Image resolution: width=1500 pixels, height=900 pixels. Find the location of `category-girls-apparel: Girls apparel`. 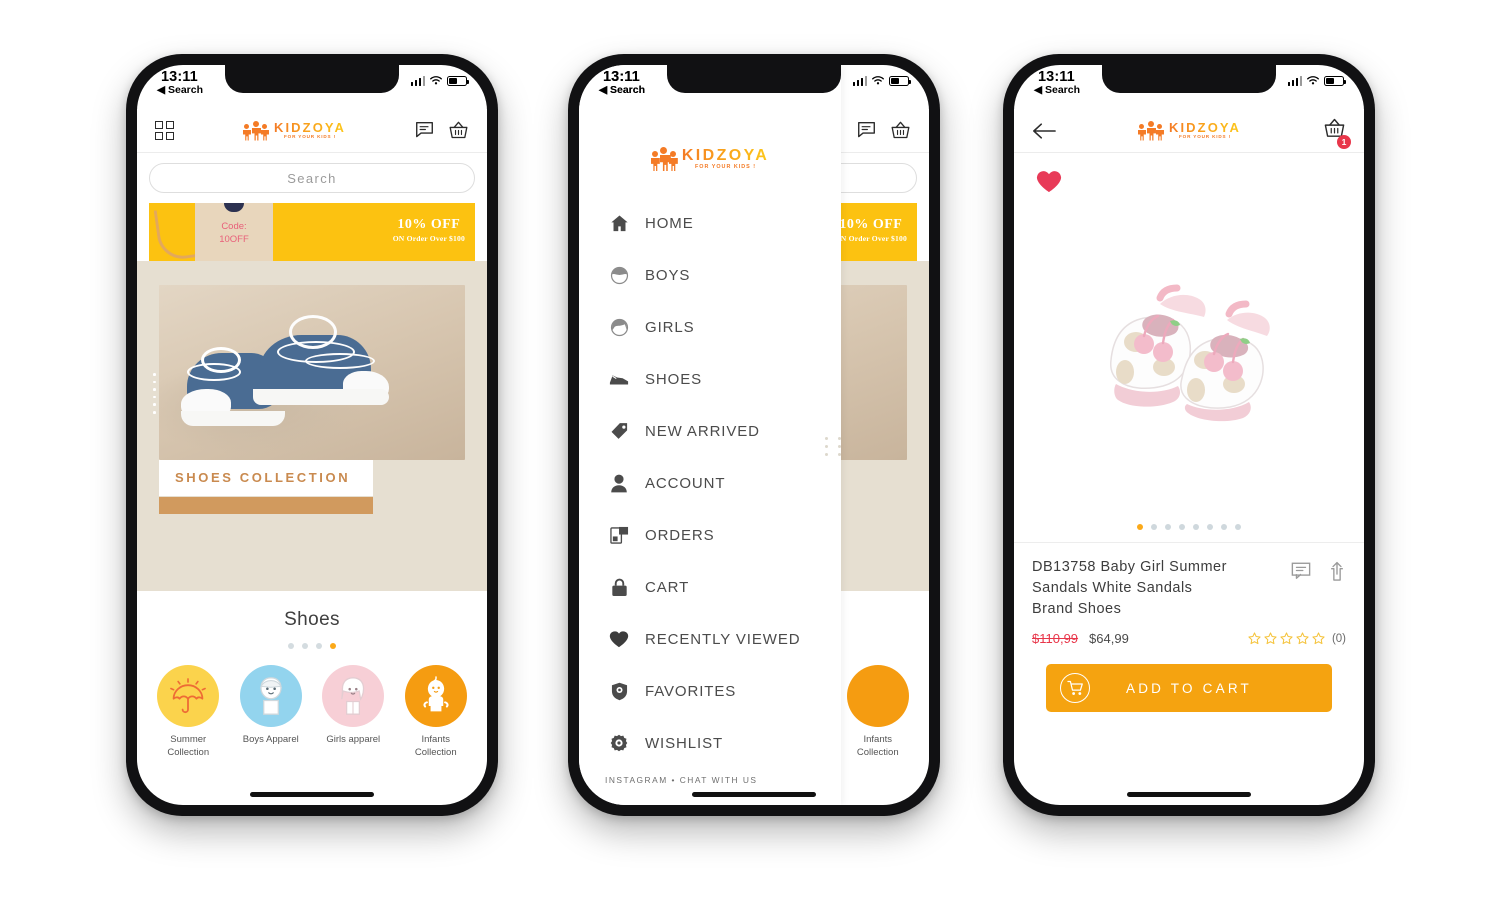

category-girls-apparel: Girls apparel is located at coordinates (353, 712).